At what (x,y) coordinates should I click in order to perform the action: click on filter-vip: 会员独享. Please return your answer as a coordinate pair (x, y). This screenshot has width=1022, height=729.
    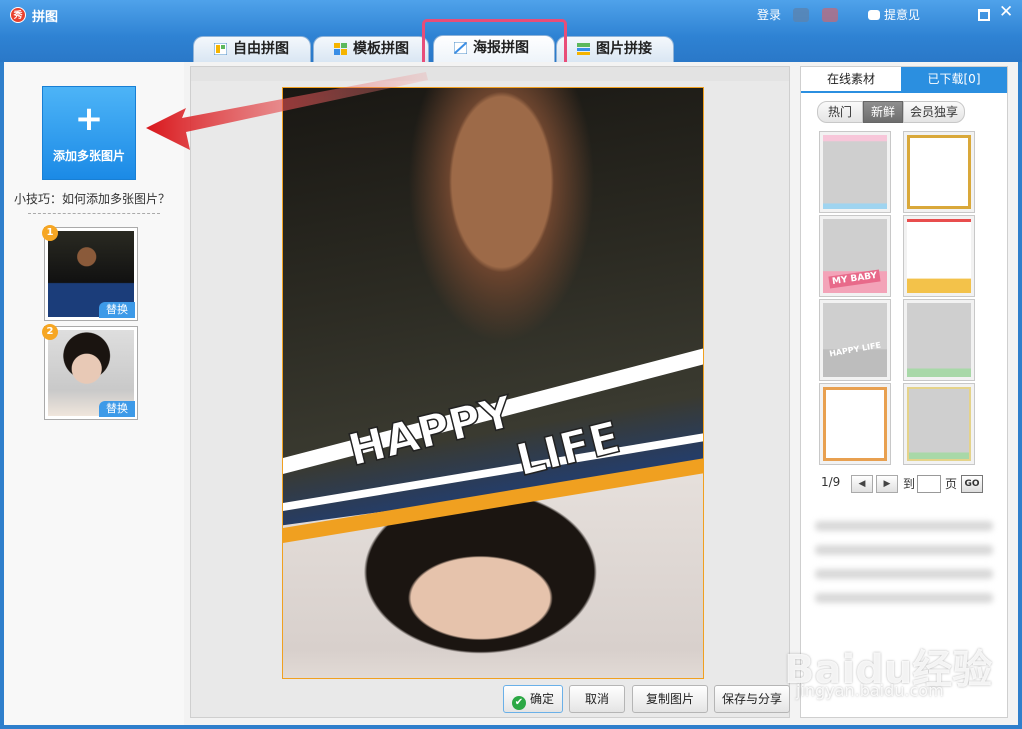
    Looking at the image, I should click on (934, 112).